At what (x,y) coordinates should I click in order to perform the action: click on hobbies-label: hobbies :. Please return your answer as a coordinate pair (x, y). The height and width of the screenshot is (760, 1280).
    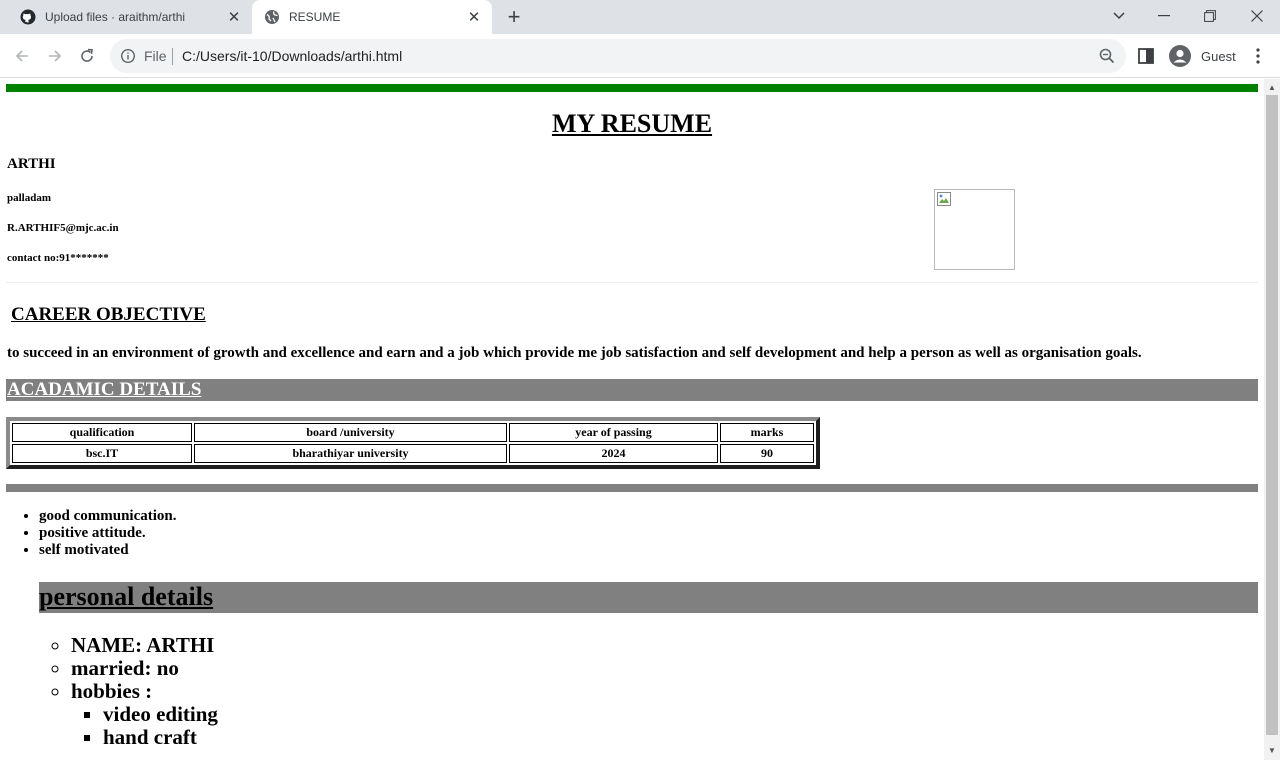
    Looking at the image, I should click on (112, 691).